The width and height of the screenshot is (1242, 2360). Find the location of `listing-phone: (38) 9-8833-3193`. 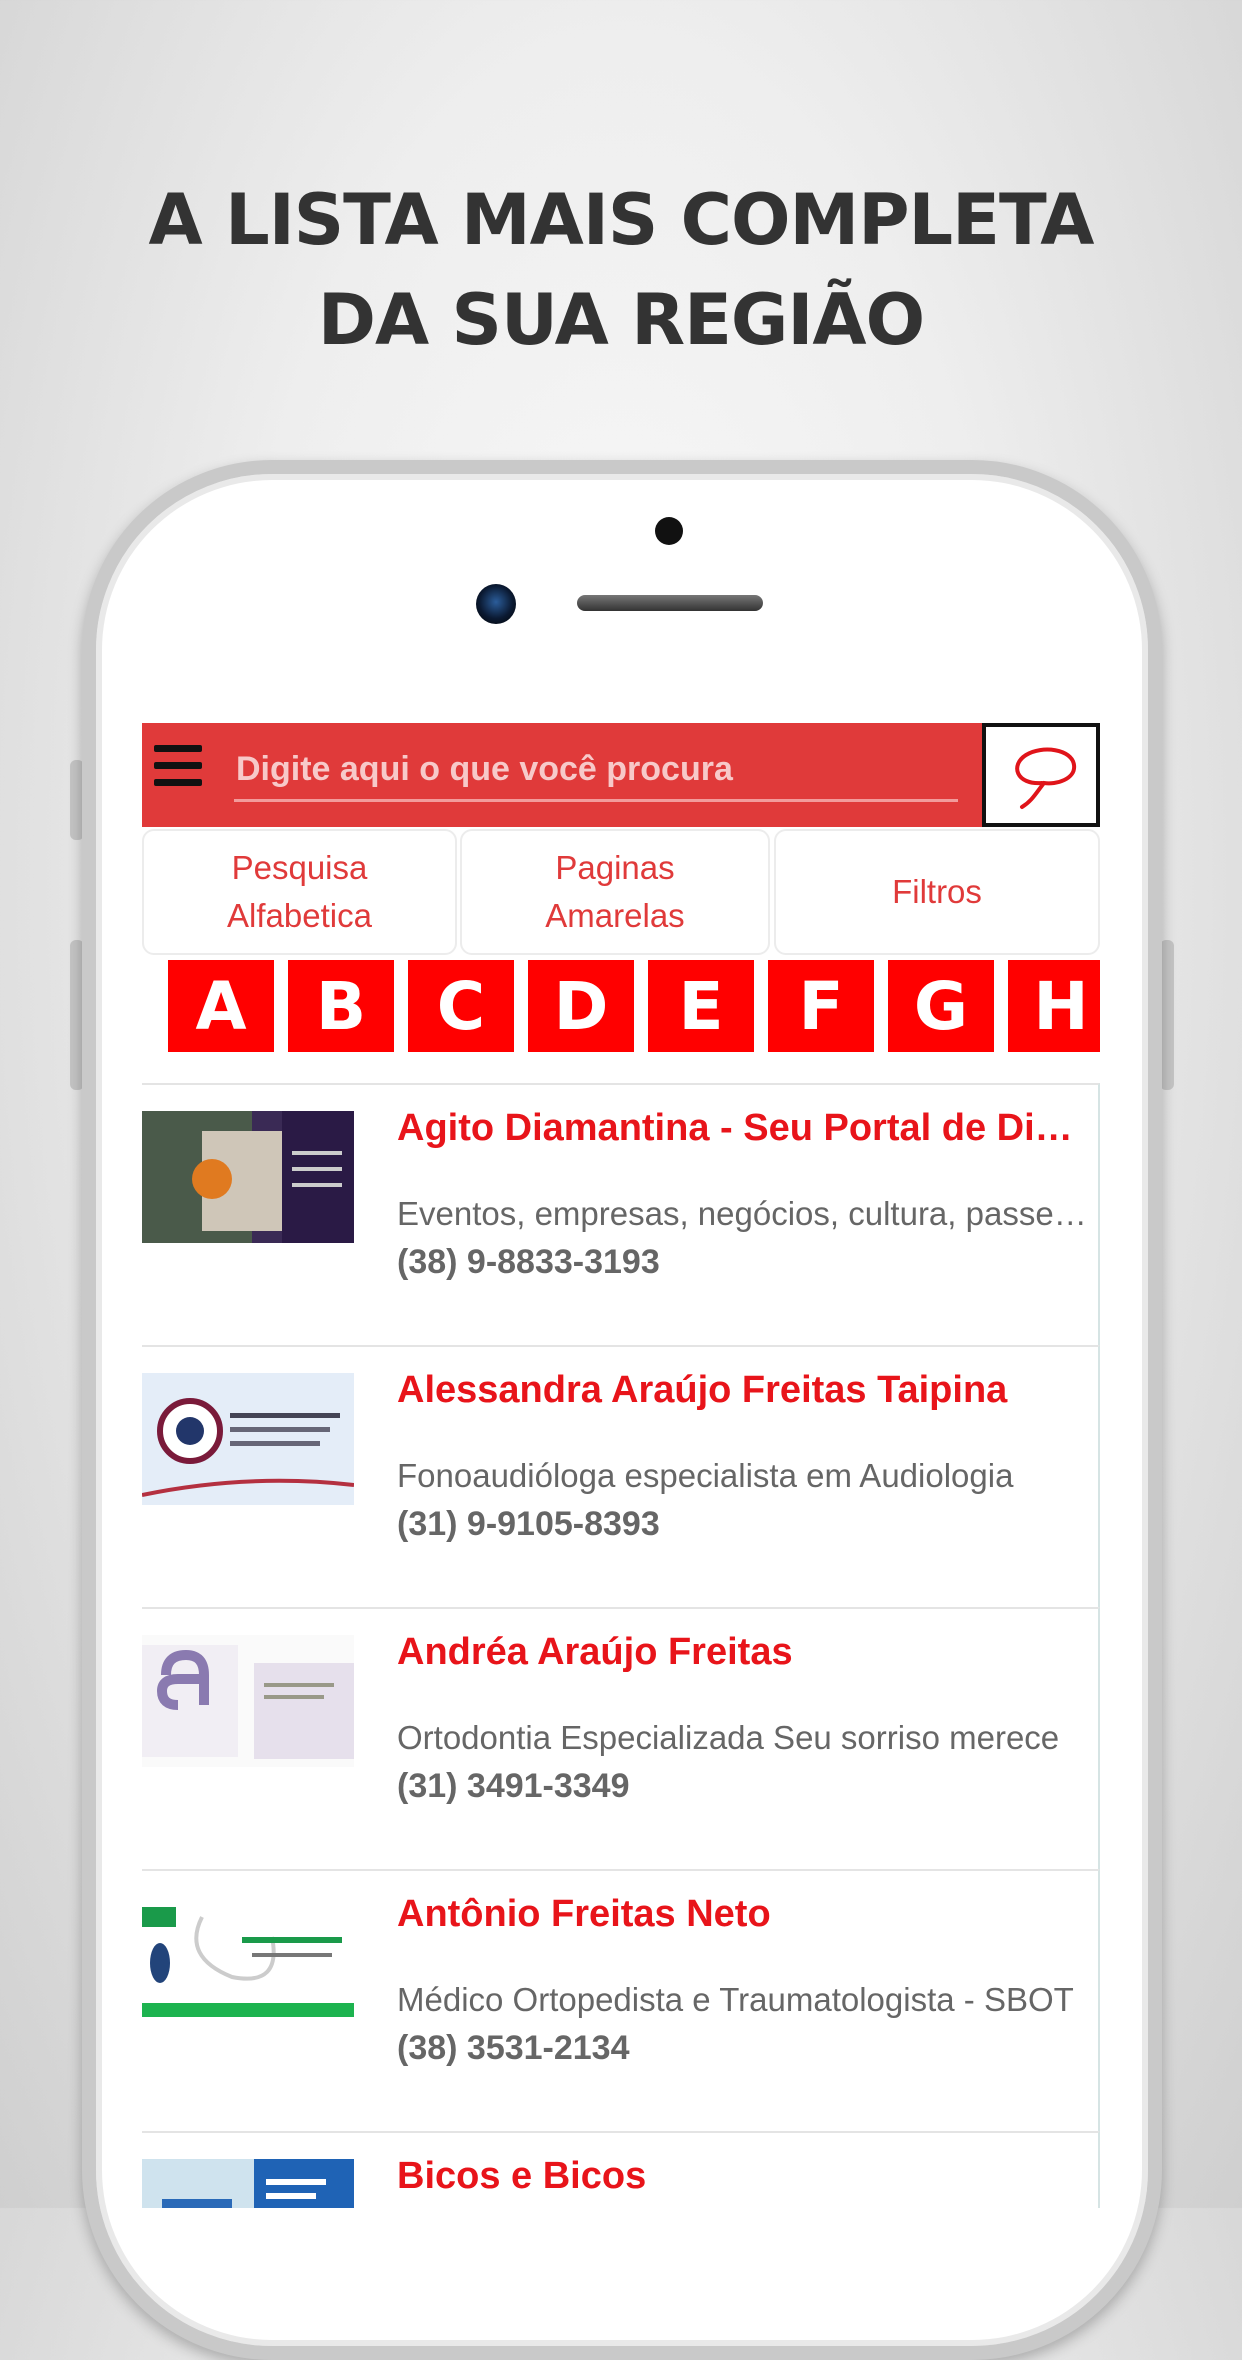

listing-phone: (38) 9-8833-3193 is located at coordinates (528, 1262).